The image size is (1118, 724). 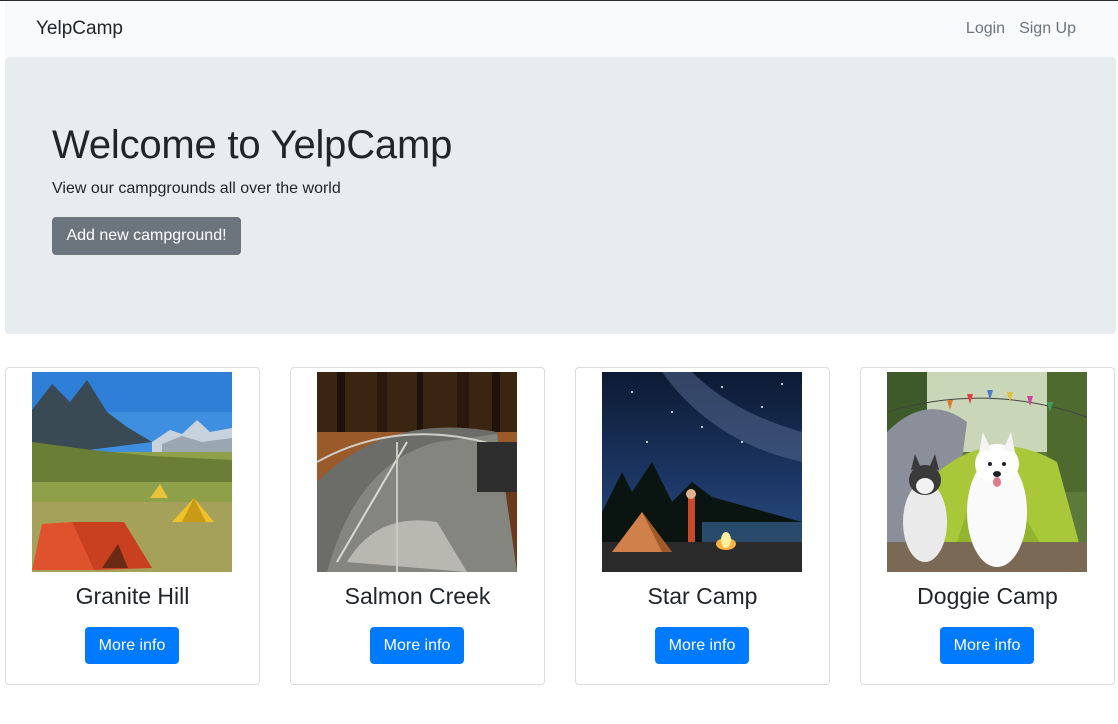 I want to click on campground-name: Granite Hill, so click(x=132, y=596).